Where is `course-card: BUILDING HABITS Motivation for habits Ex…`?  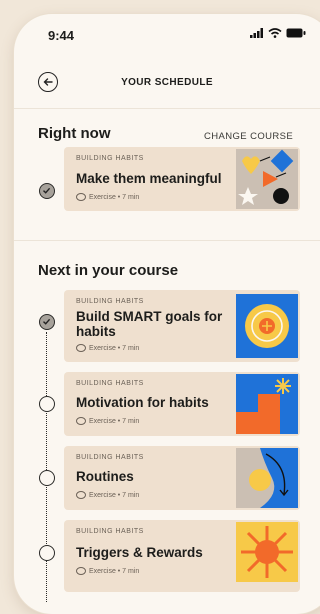
course-card: BUILDING HABITS Motivation for habits Ex… is located at coordinates (182, 404).